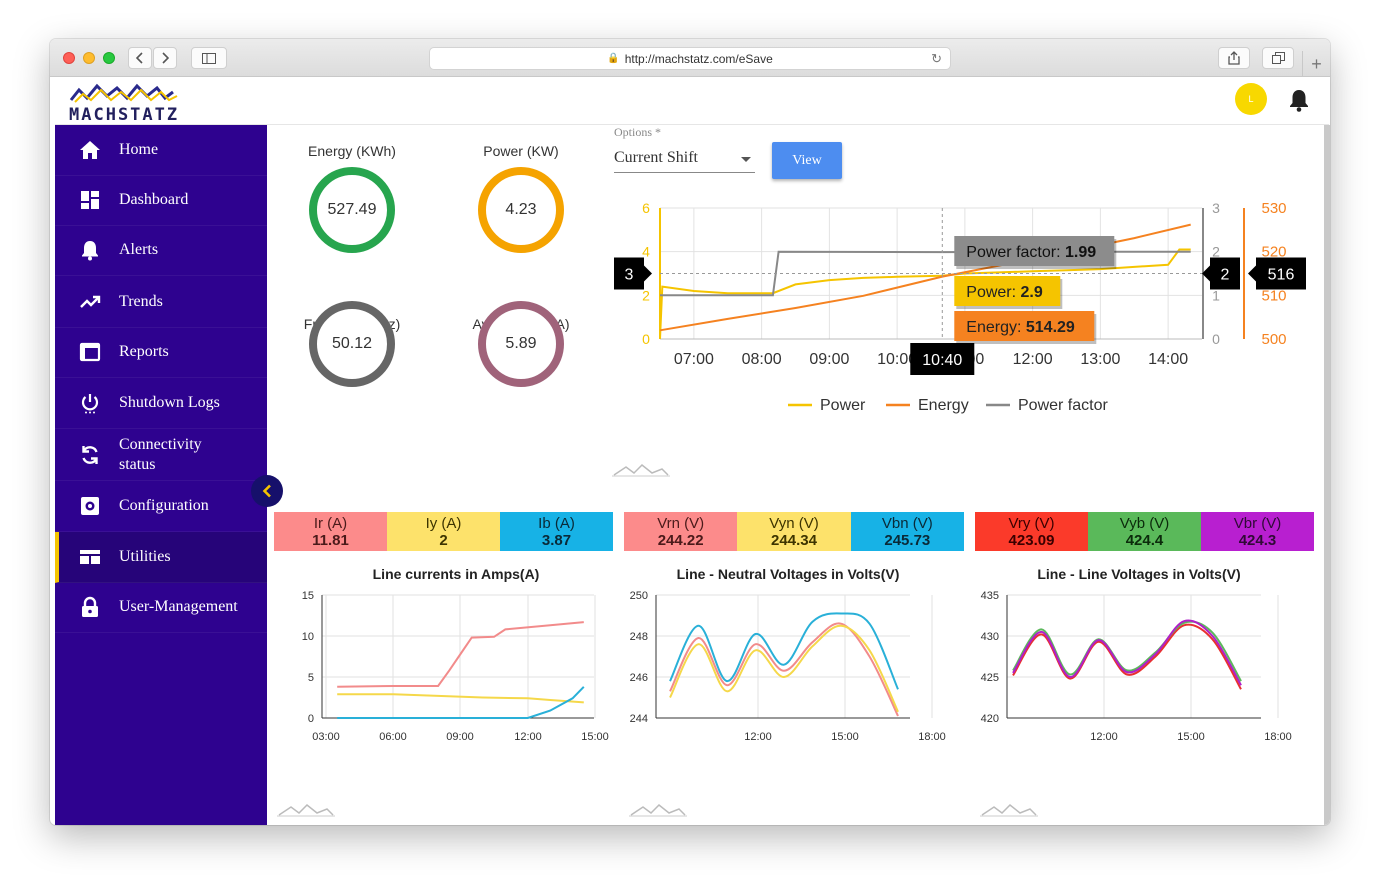 The image size is (1380, 884). Describe the element at coordinates (1281, 275) in the screenshot. I see `y-energy-crosshair-marker-text: 516` at that location.